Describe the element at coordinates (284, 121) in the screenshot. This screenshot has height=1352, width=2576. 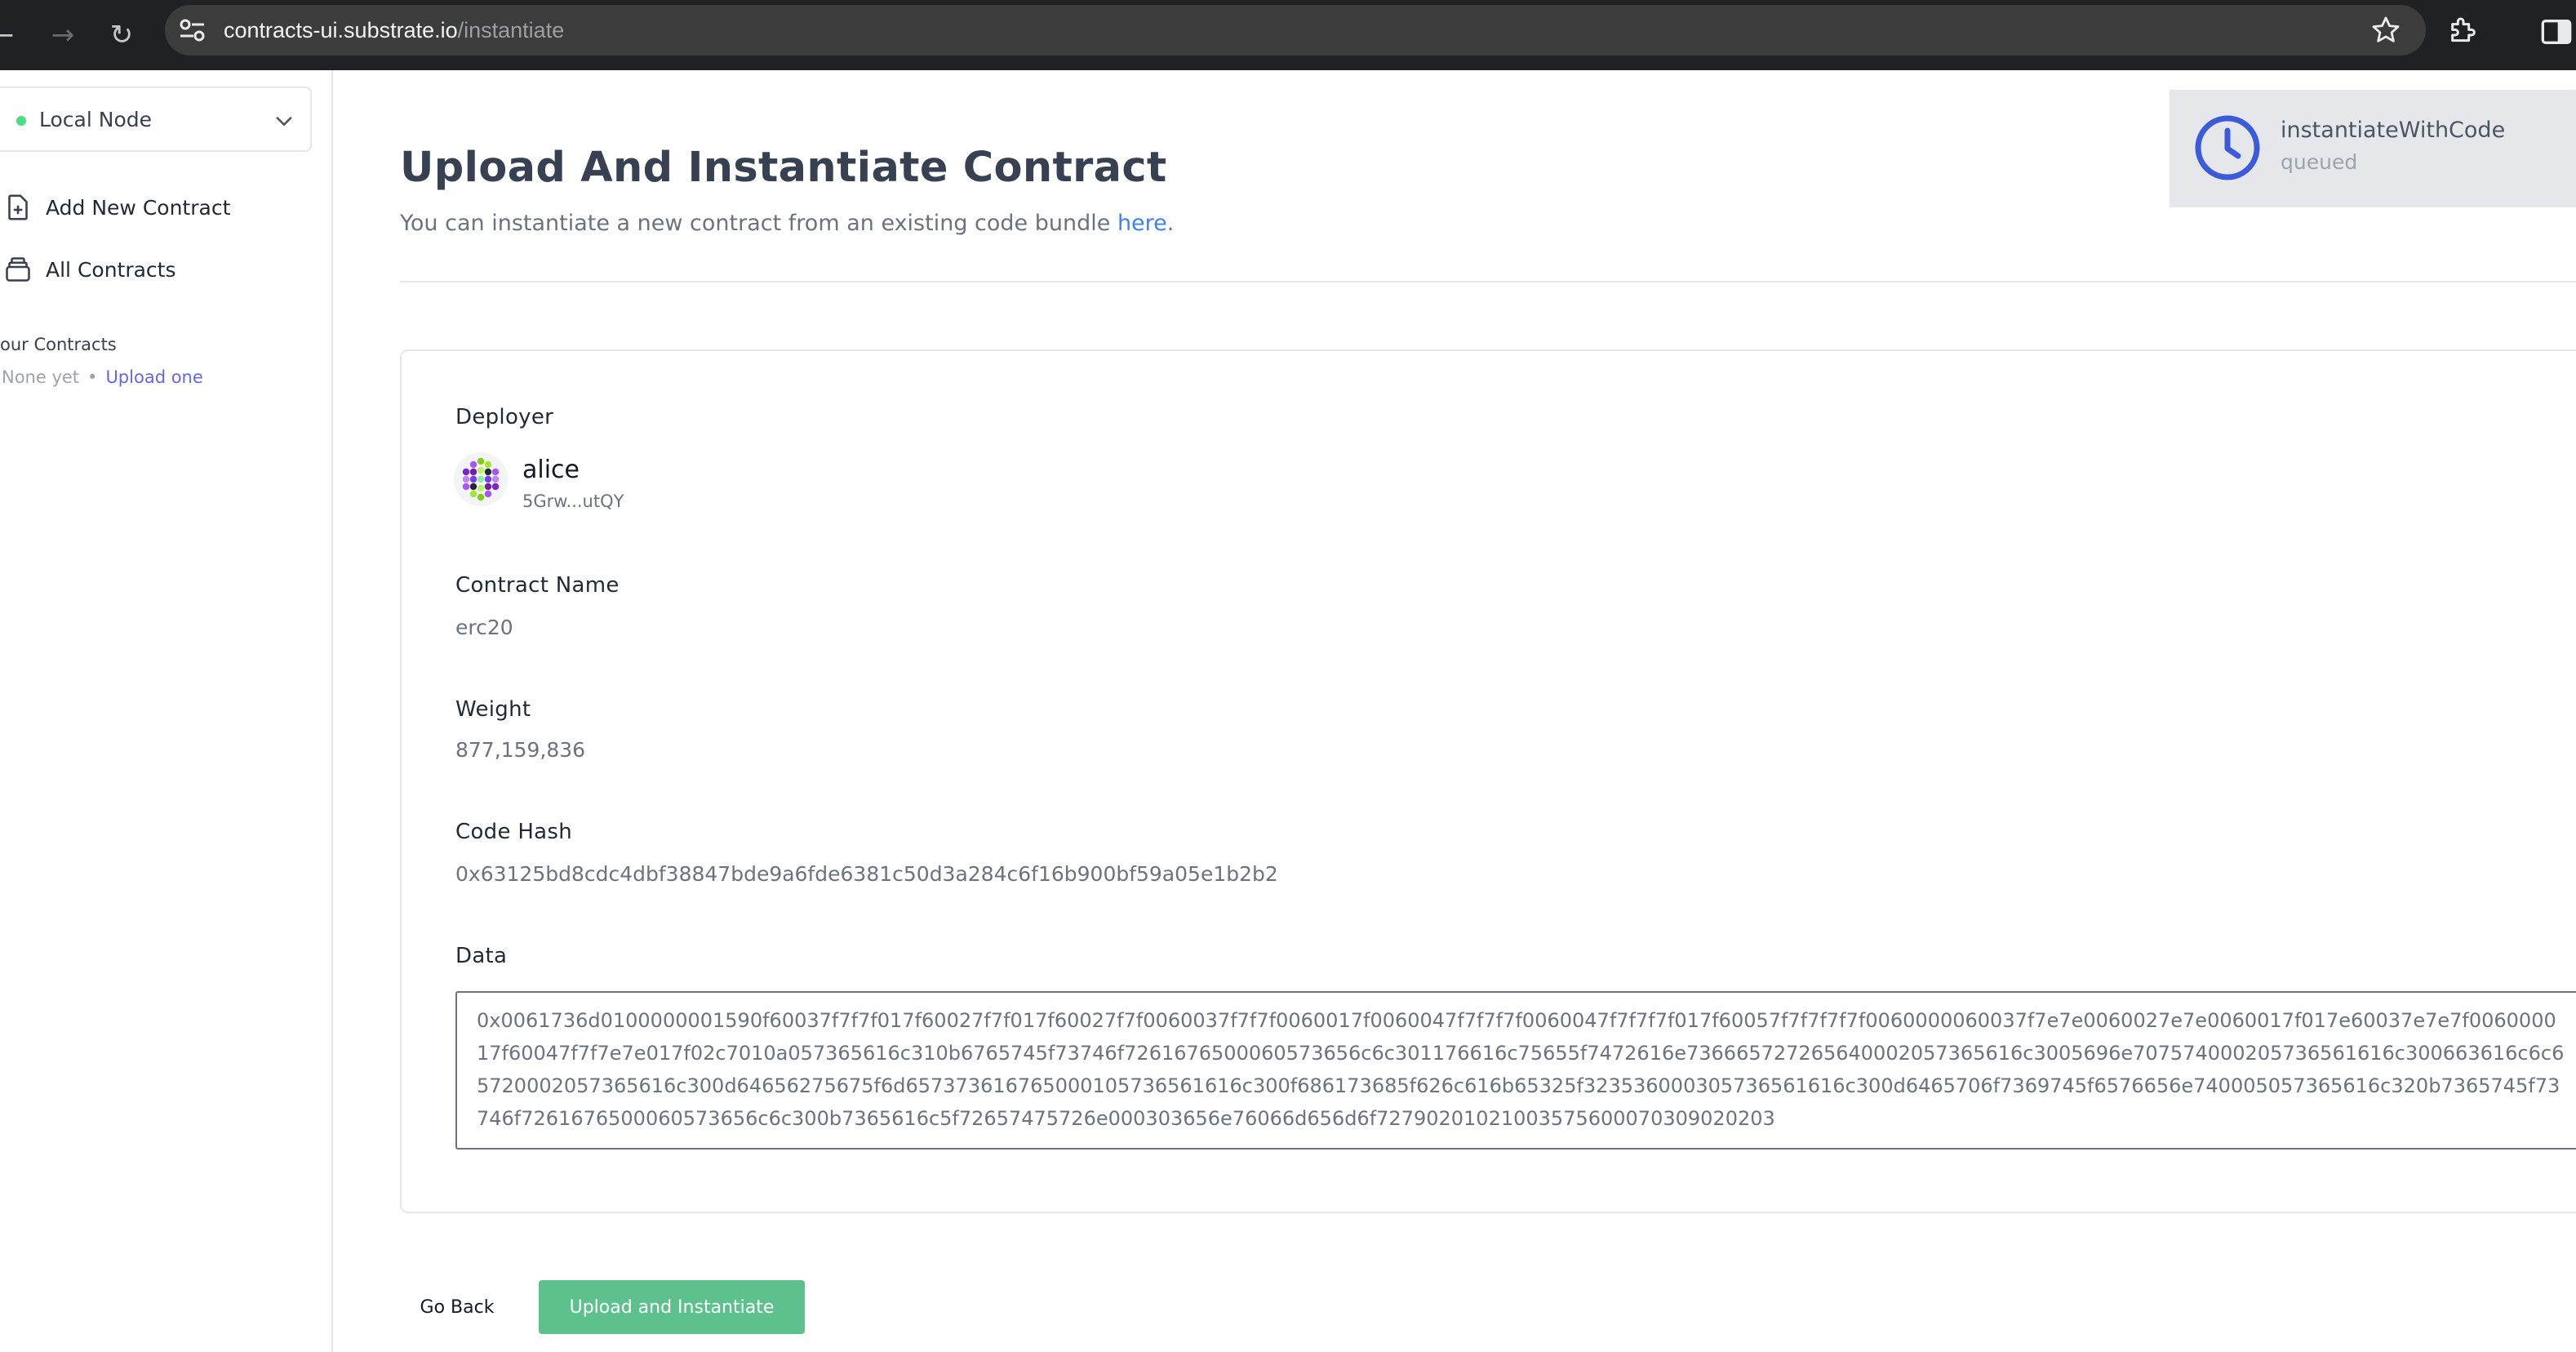
I see `chevron-down-icon` at that location.